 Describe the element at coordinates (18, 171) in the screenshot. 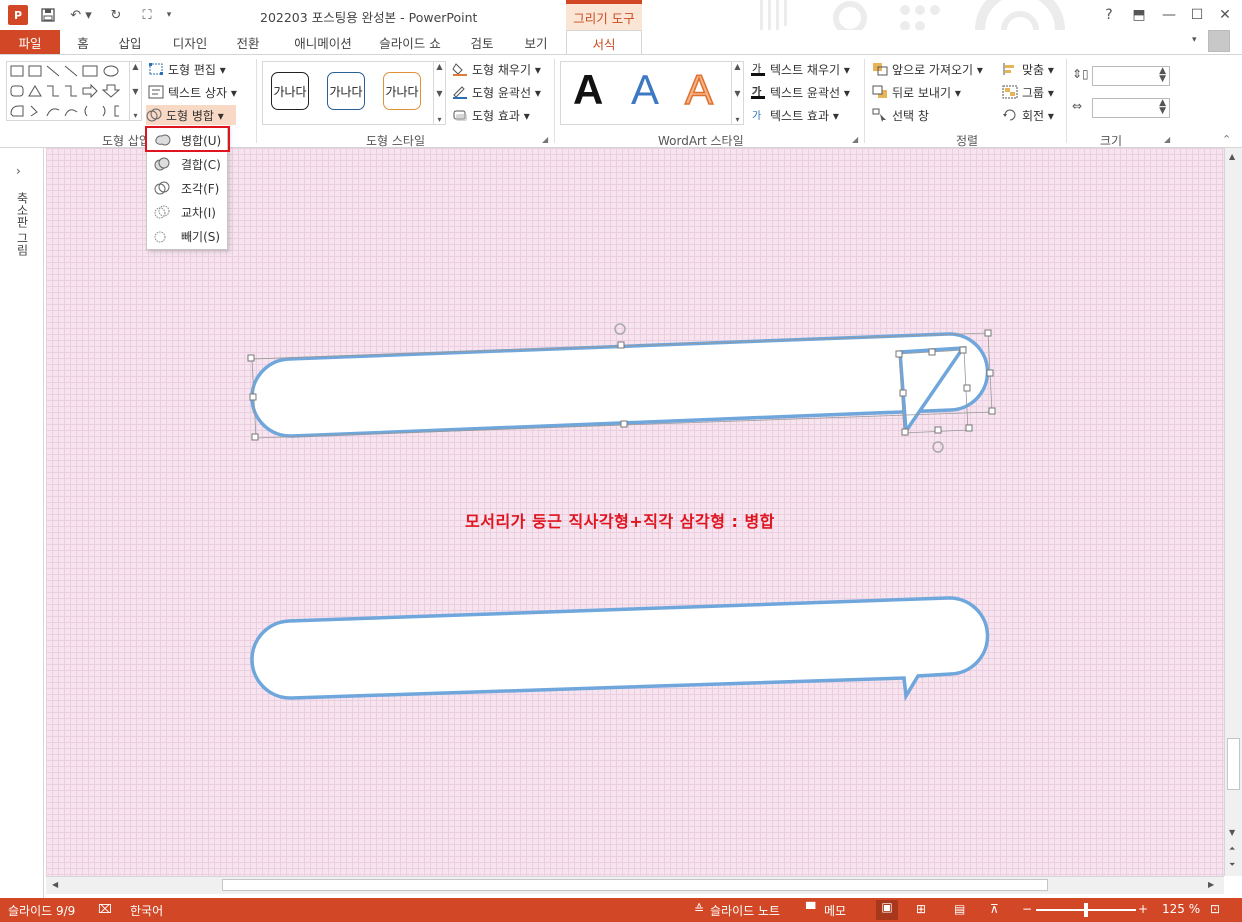

I see `expand-thumbnails-icon: ›` at that location.